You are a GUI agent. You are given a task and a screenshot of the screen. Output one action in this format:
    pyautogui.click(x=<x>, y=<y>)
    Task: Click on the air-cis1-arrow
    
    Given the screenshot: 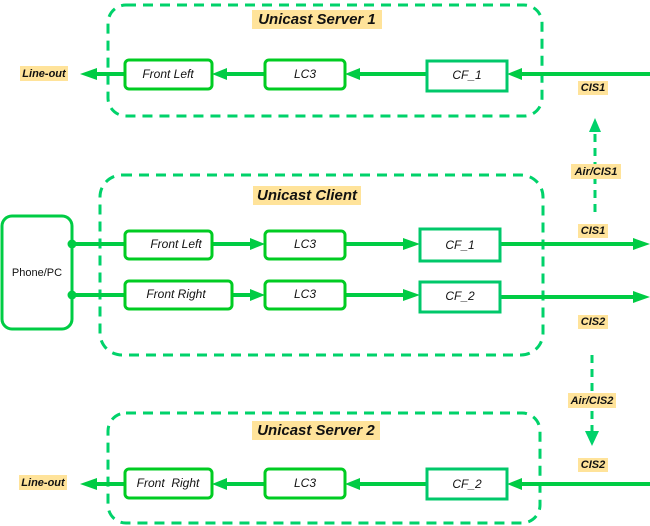 What is the action you would take?
    pyautogui.click(x=595, y=125)
    